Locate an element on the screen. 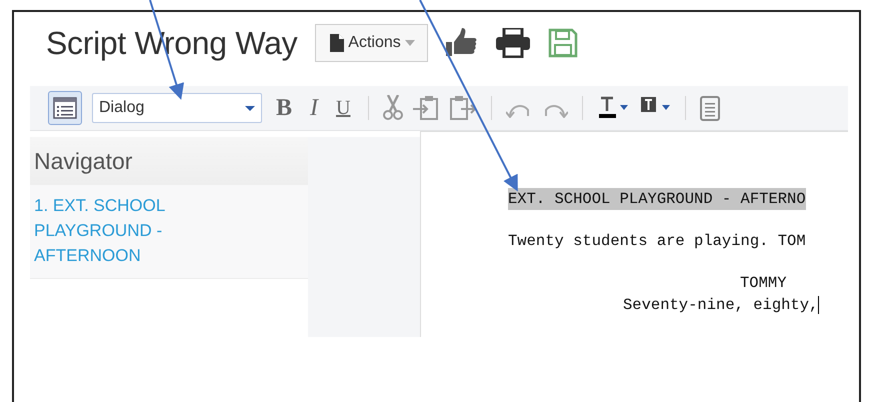 The image size is (872, 402). paste-out-icon is located at coordinates (463, 108).